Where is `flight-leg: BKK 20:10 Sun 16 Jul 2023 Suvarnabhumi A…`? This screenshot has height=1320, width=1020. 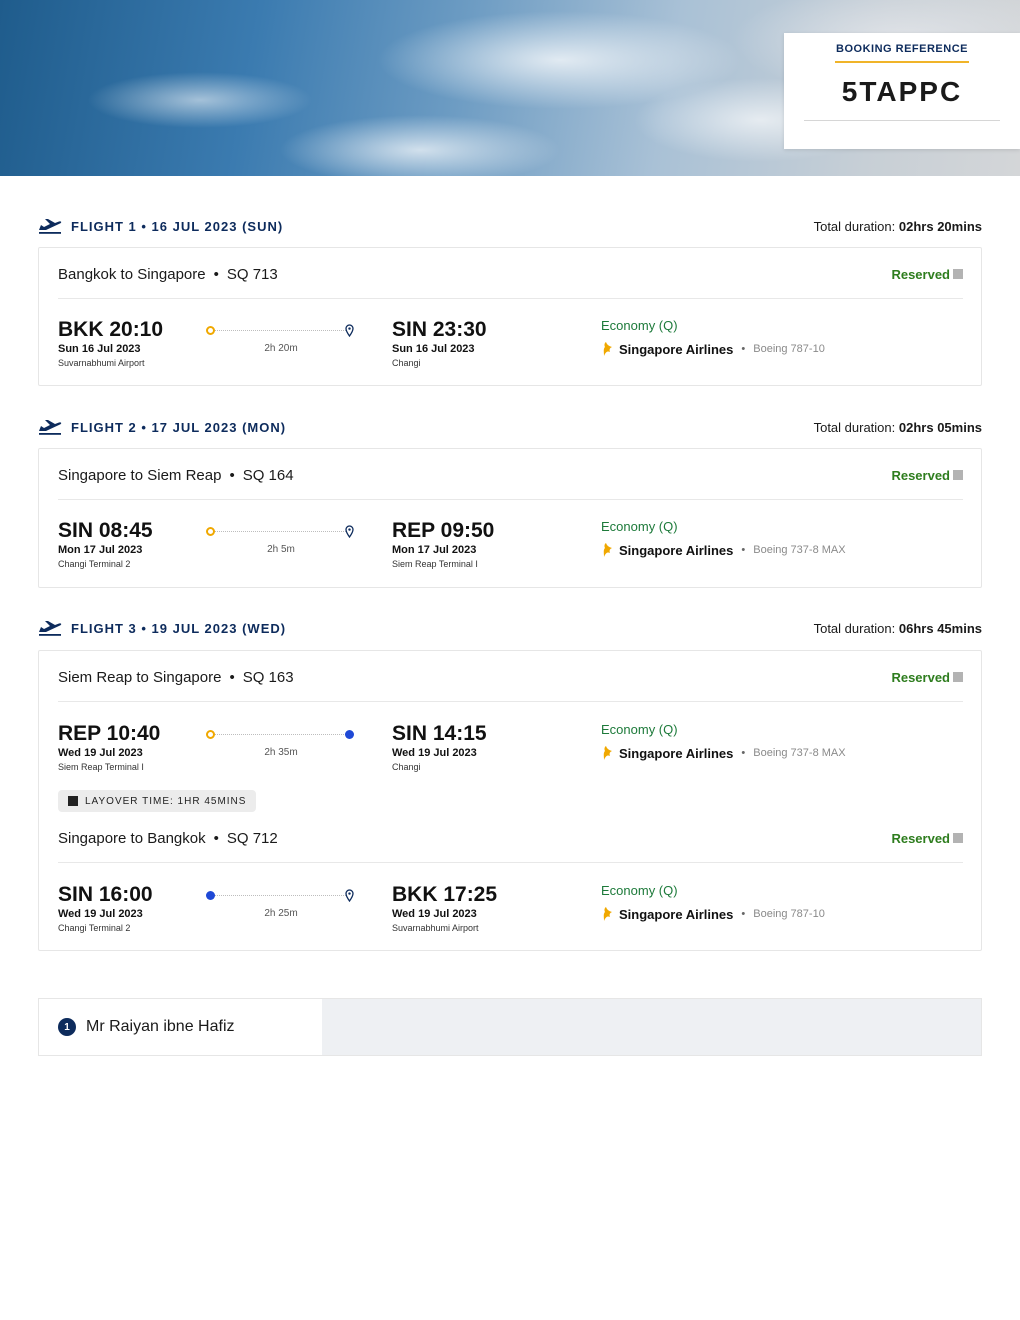
flight-leg: BKK 20:10 Sun 16 Jul 2023 Suvarnabhumi A… is located at coordinates (510, 345).